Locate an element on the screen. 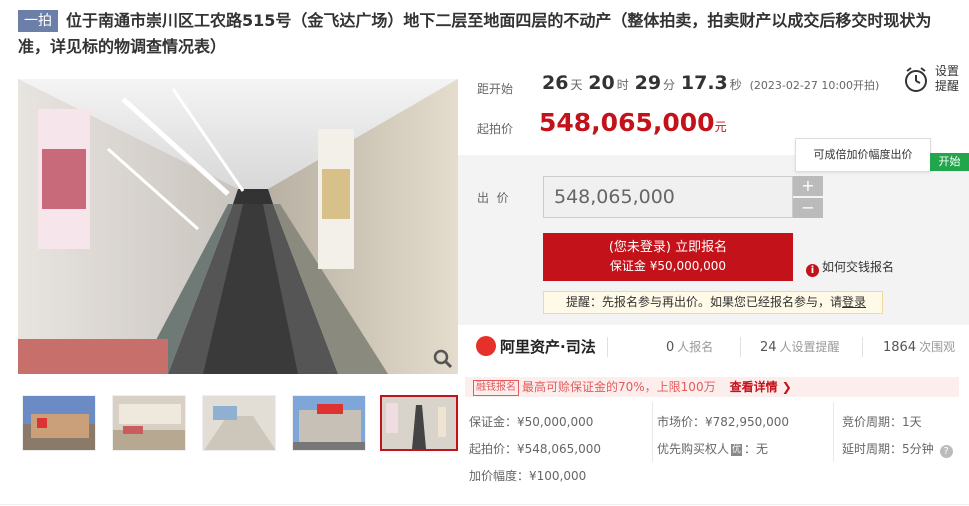  start-time: (2023-02-27 10:00开拍) is located at coordinates (814, 85).